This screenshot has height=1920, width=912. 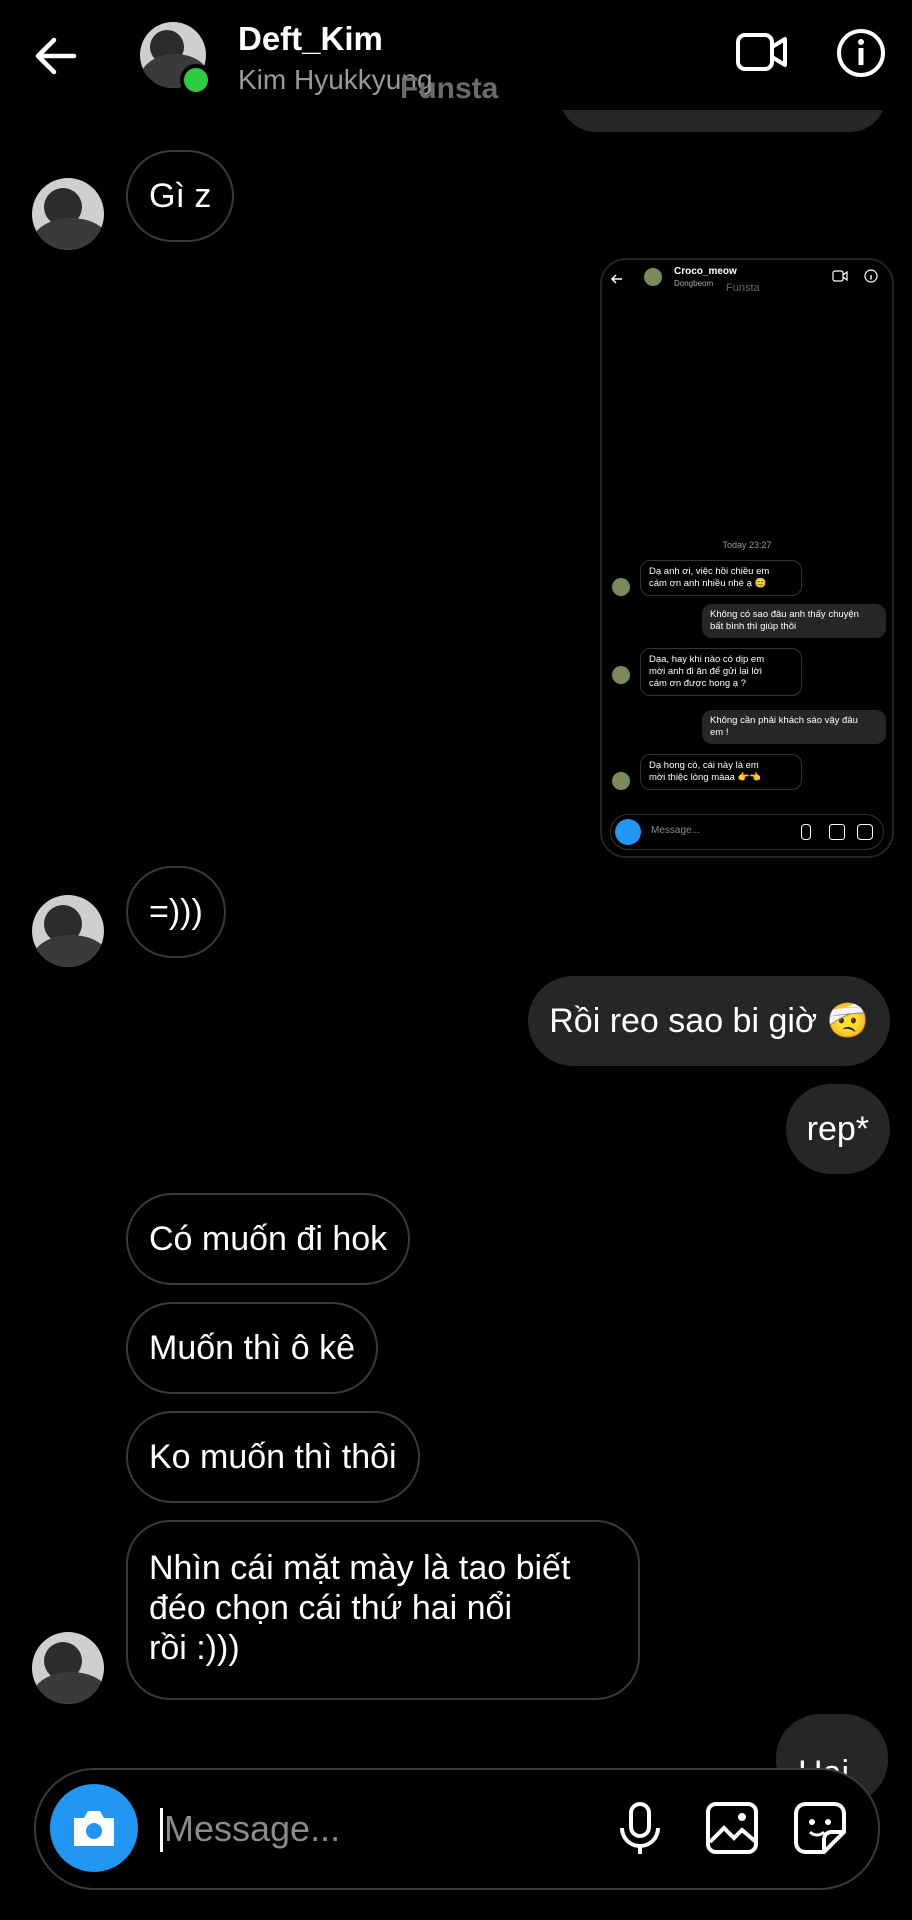 I want to click on timestamp: Today 23:27, so click(x=747, y=545).